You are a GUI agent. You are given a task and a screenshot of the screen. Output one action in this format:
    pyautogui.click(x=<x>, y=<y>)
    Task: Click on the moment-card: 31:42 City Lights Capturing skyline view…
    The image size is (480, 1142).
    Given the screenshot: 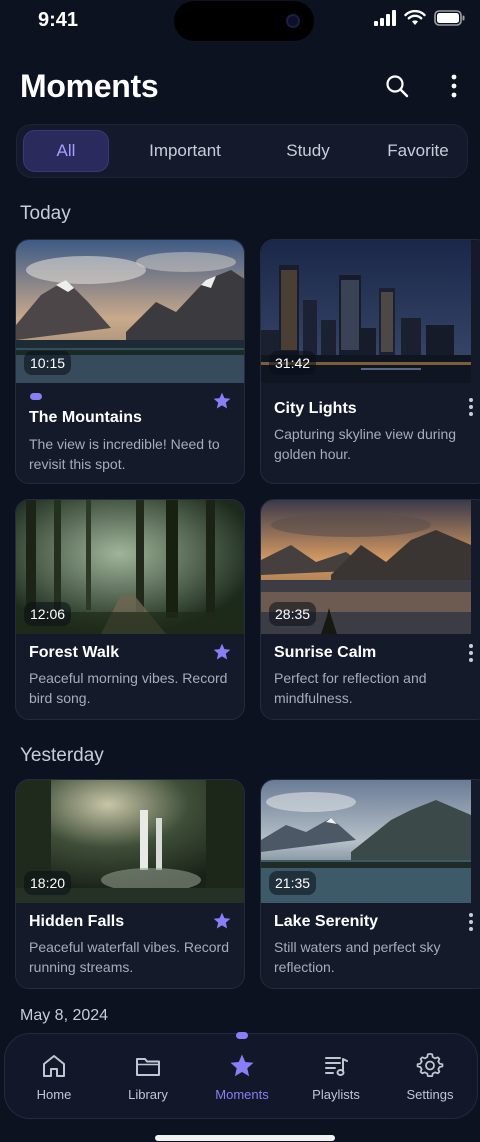 What is the action you would take?
    pyautogui.click(x=370, y=361)
    